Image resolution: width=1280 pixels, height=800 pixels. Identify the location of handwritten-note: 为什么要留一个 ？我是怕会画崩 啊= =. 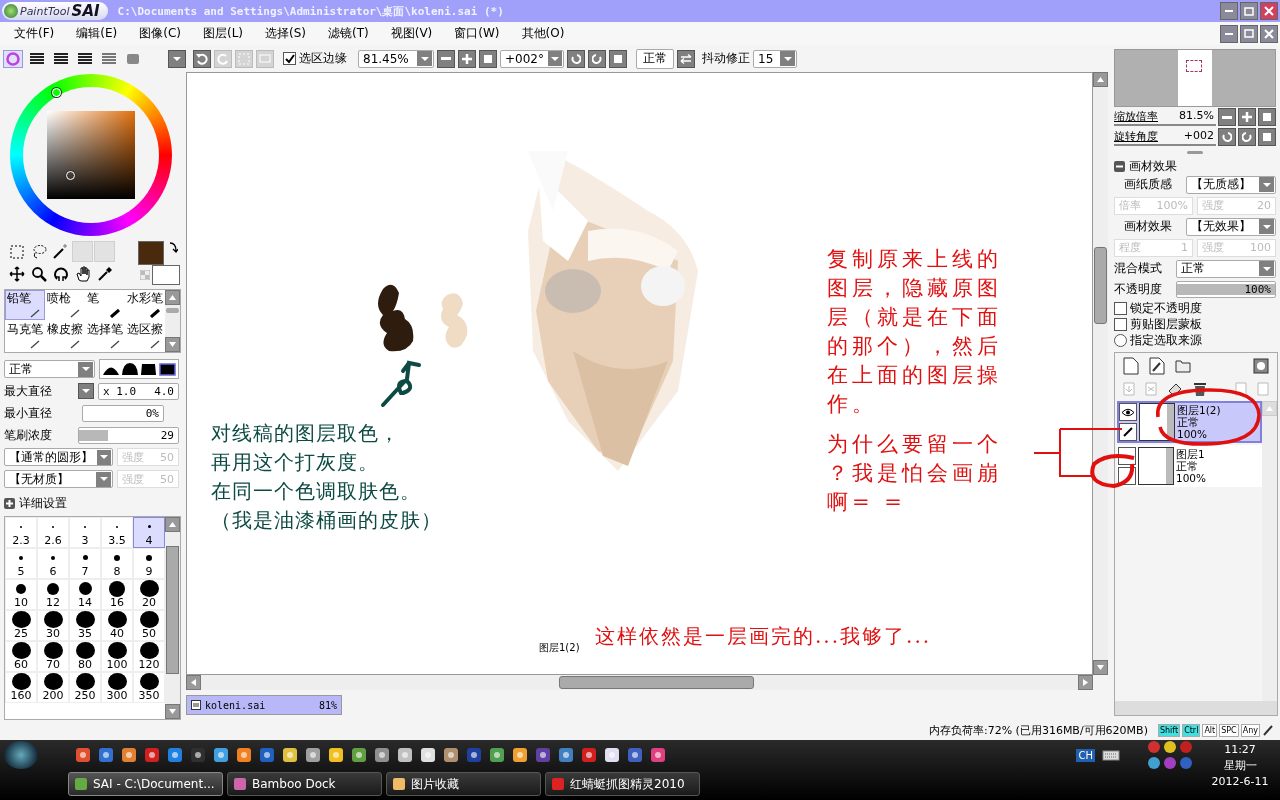
(914, 473).